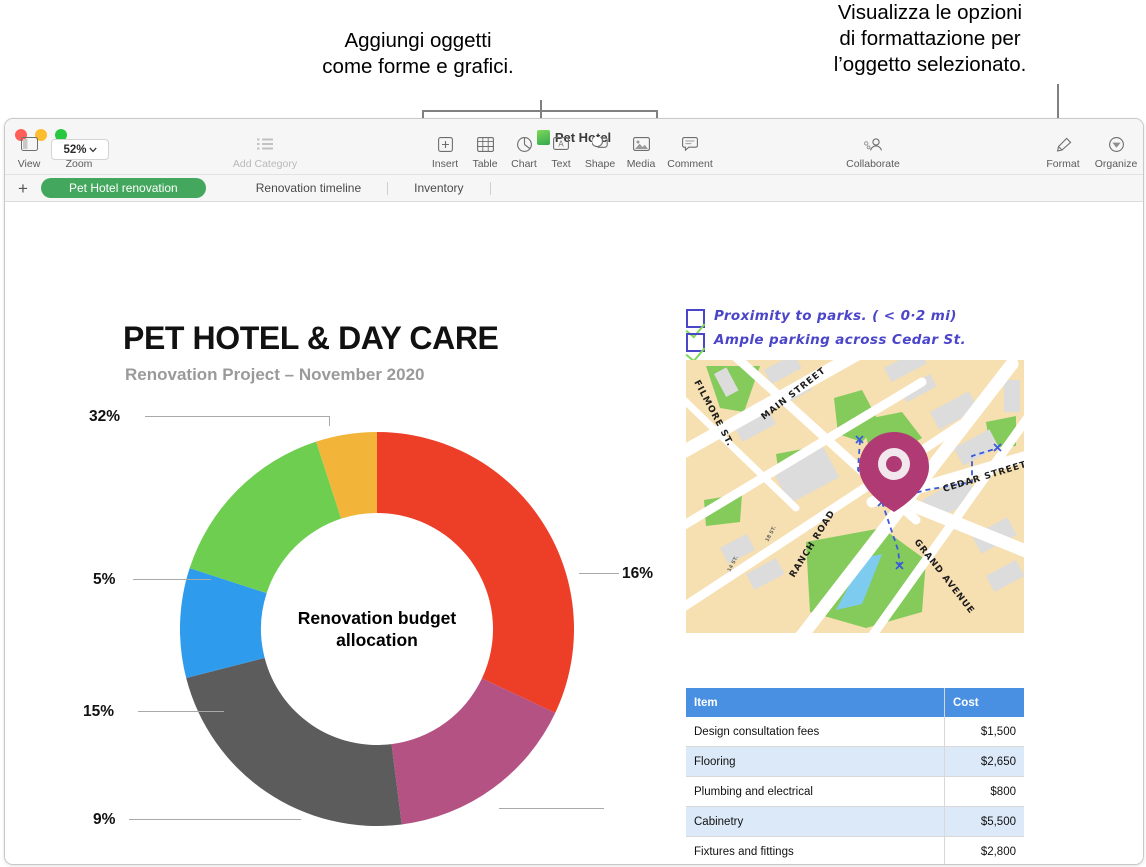 This screenshot has width=1146, height=867. What do you see at coordinates (815, 821) in the screenshot?
I see `cell-item: Cabinetry` at bounding box center [815, 821].